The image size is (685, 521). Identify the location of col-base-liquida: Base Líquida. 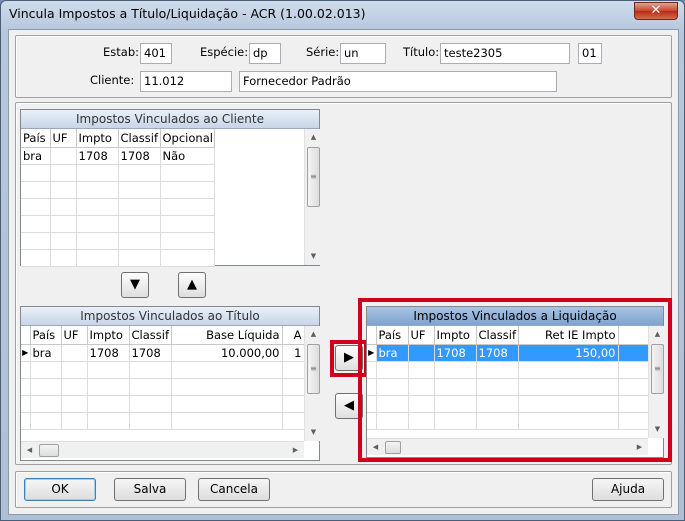
(227, 335).